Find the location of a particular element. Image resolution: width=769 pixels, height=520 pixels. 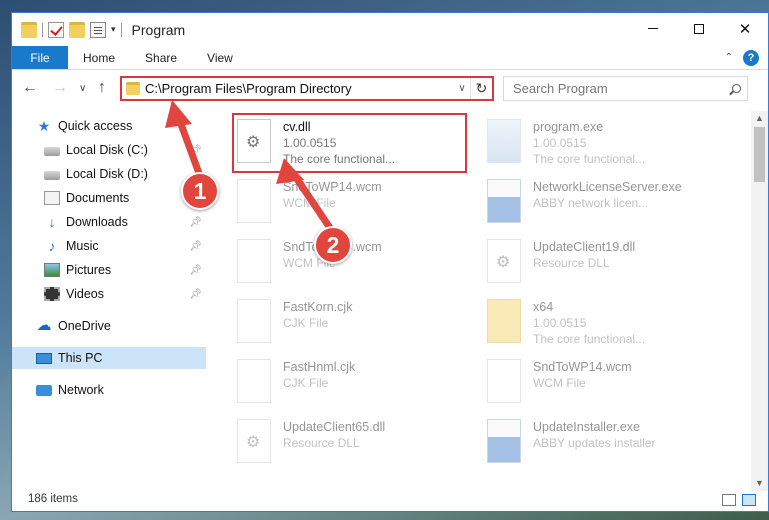

sidebar-item-local-disk-c: Local Disk (C:) 📌︎ is located at coordinates (109, 150).